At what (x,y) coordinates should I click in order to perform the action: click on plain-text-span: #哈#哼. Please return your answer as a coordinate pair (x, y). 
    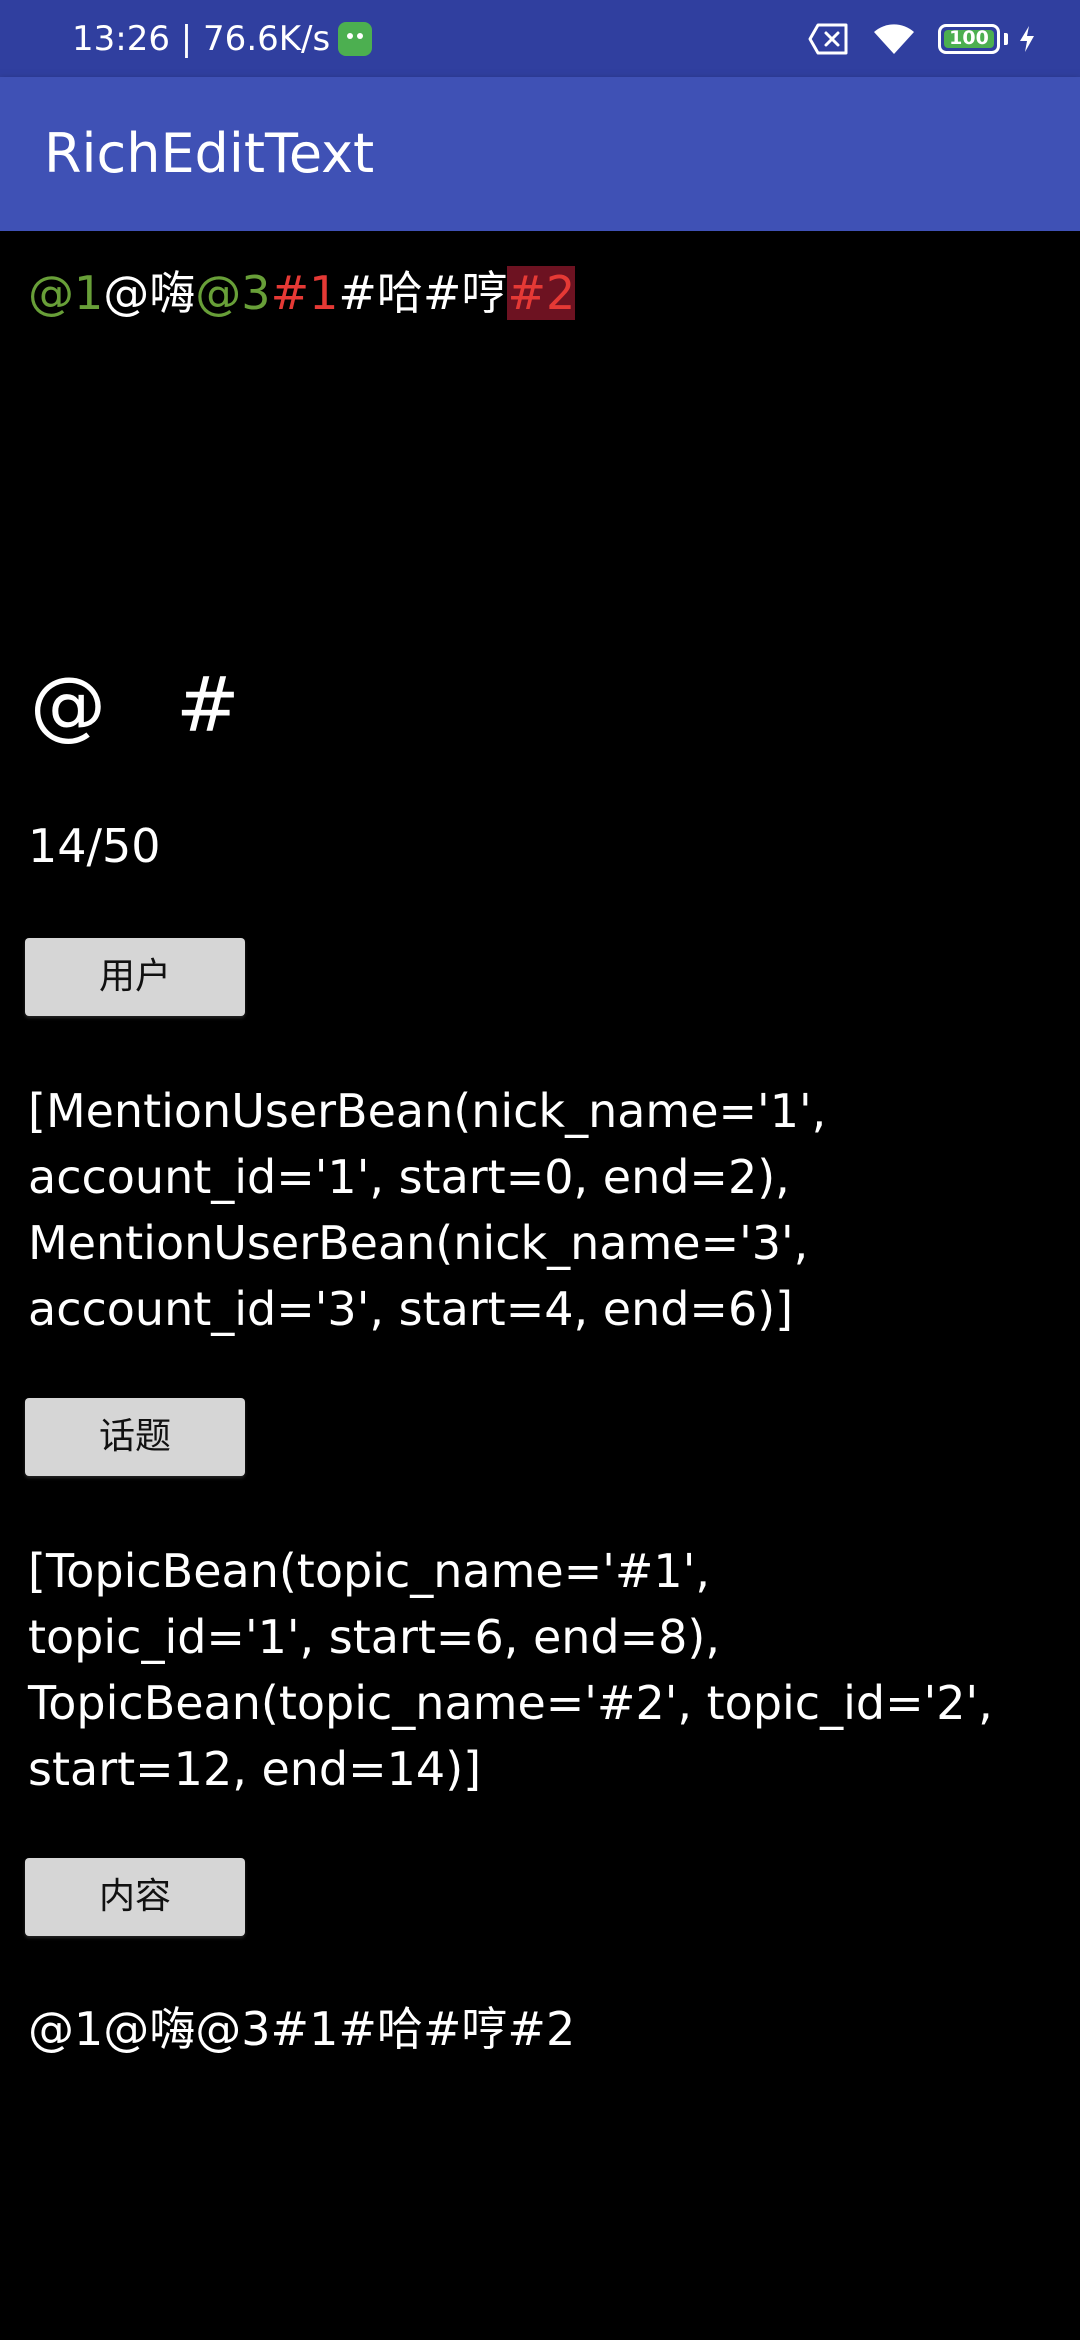
    Looking at the image, I should click on (422, 293).